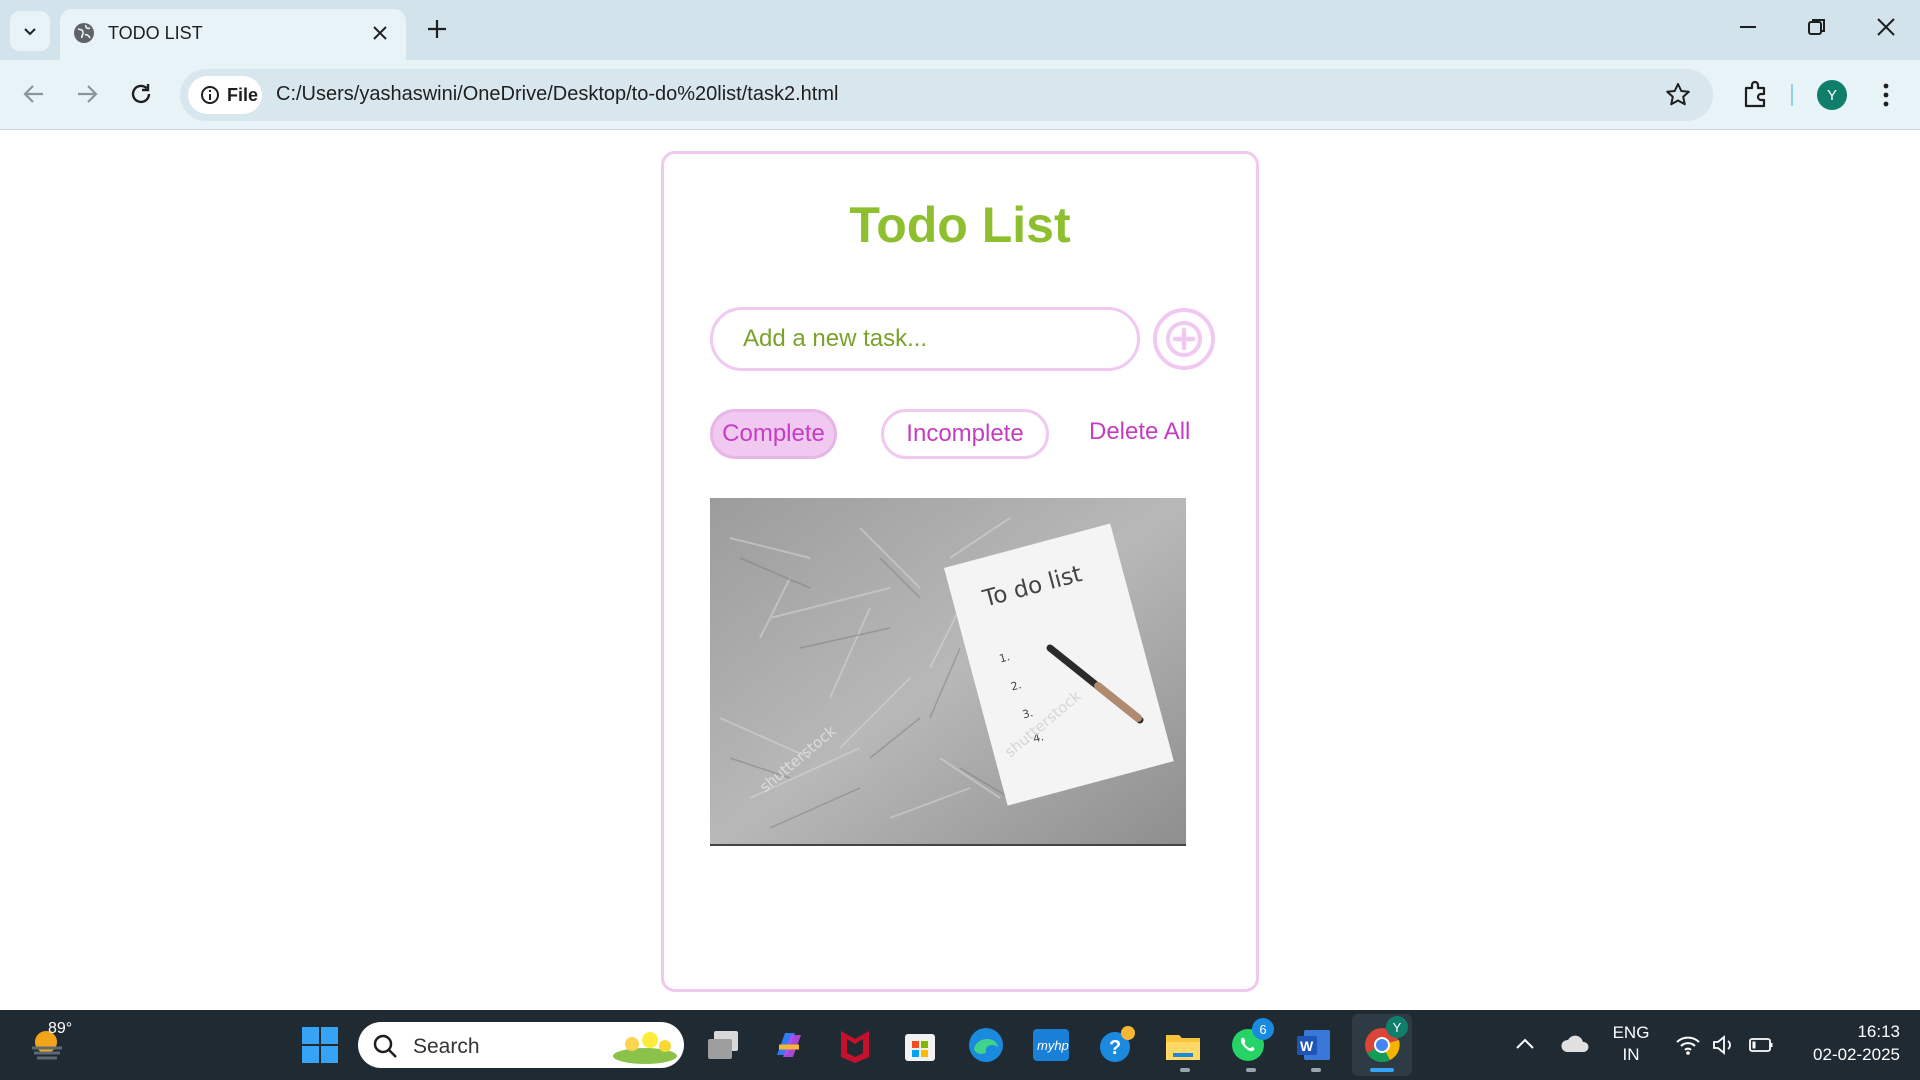 The height and width of the screenshot is (1080, 1920). What do you see at coordinates (1631, 1044) in the screenshot?
I see `language-indicator: ENG IN` at bounding box center [1631, 1044].